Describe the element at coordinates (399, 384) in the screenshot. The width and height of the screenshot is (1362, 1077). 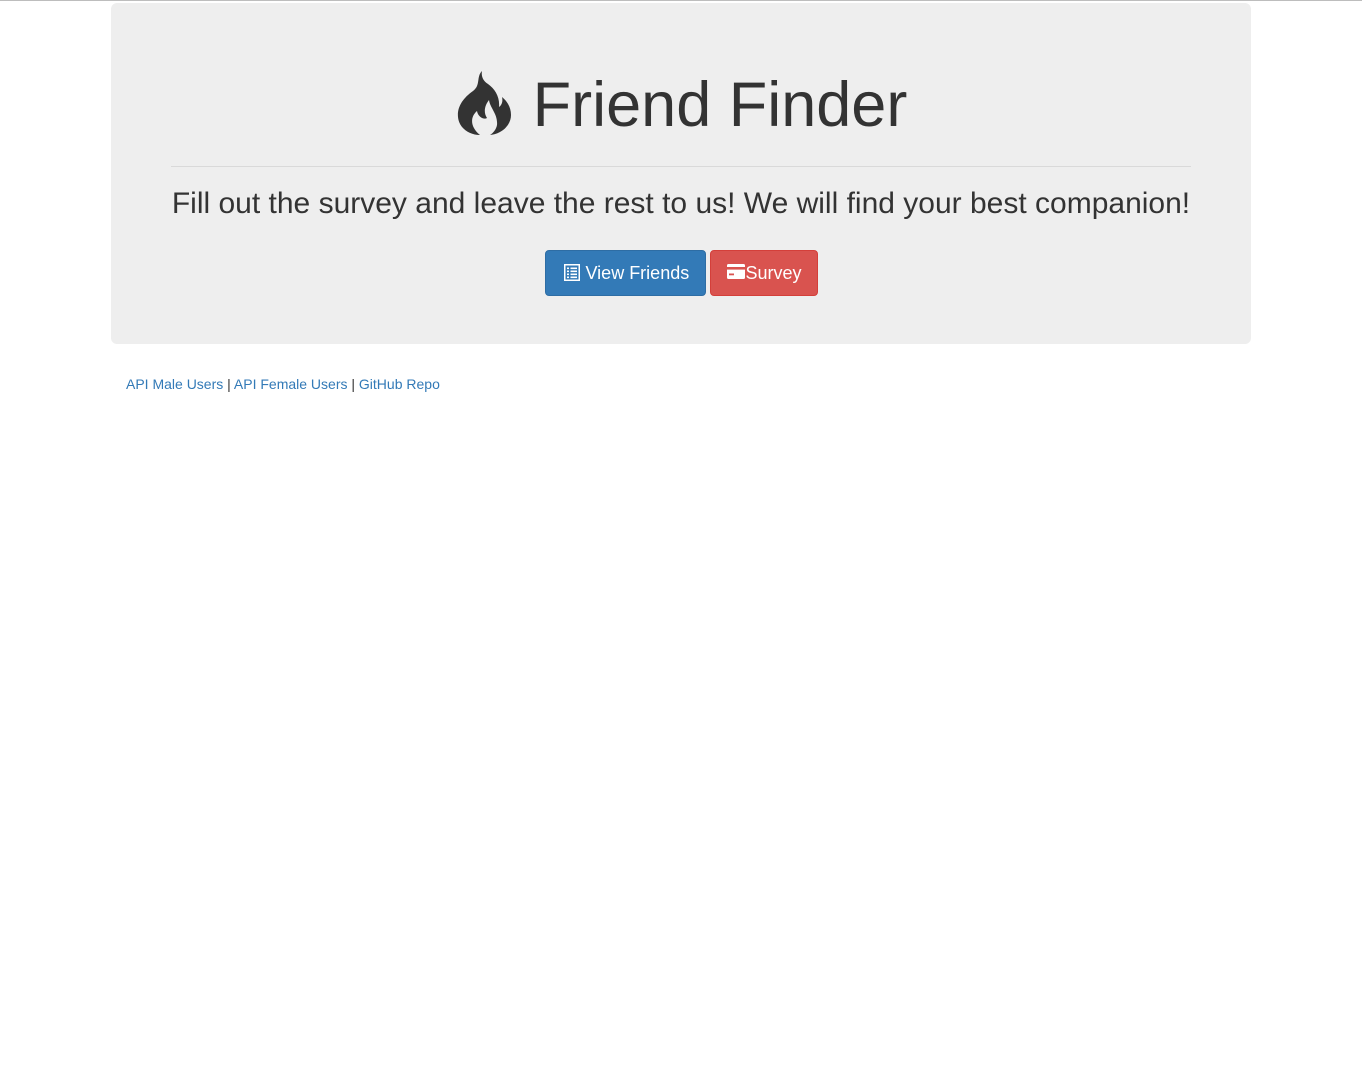
I see `github-repo-link: GitHub Repo` at that location.